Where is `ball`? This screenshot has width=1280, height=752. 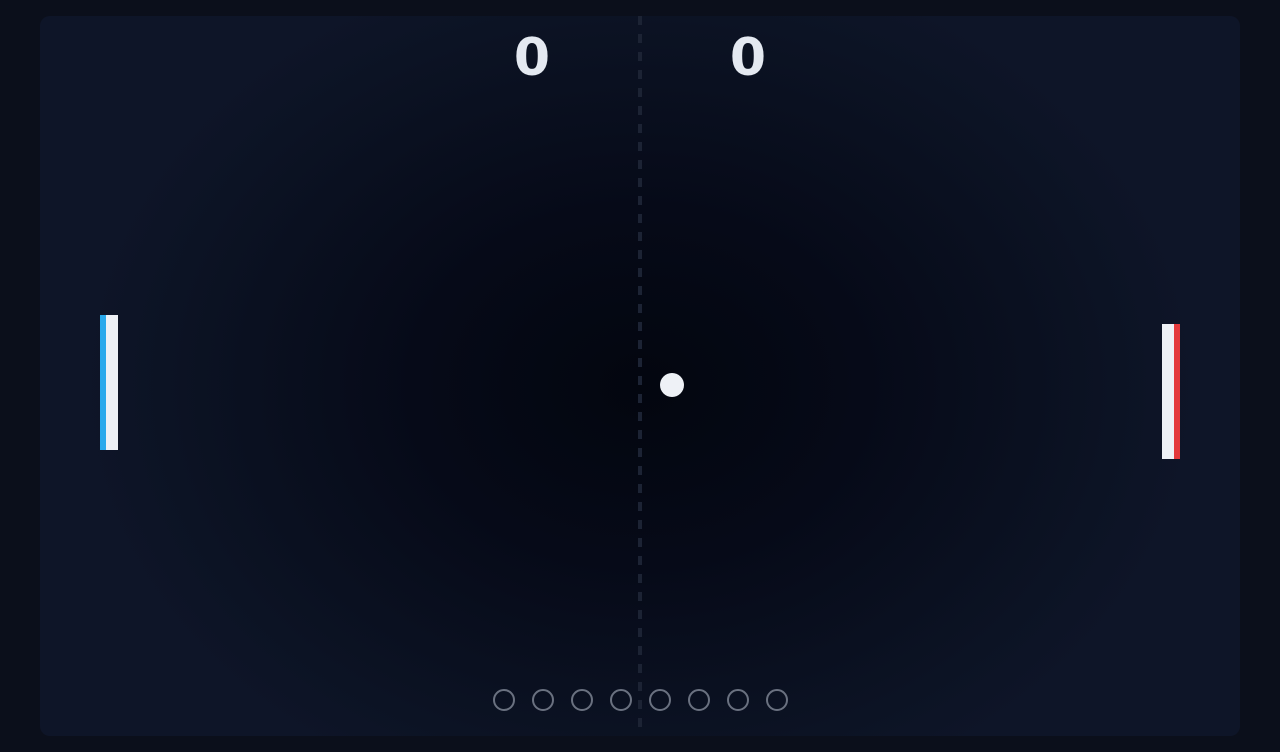
ball is located at coordinates (672, 385).